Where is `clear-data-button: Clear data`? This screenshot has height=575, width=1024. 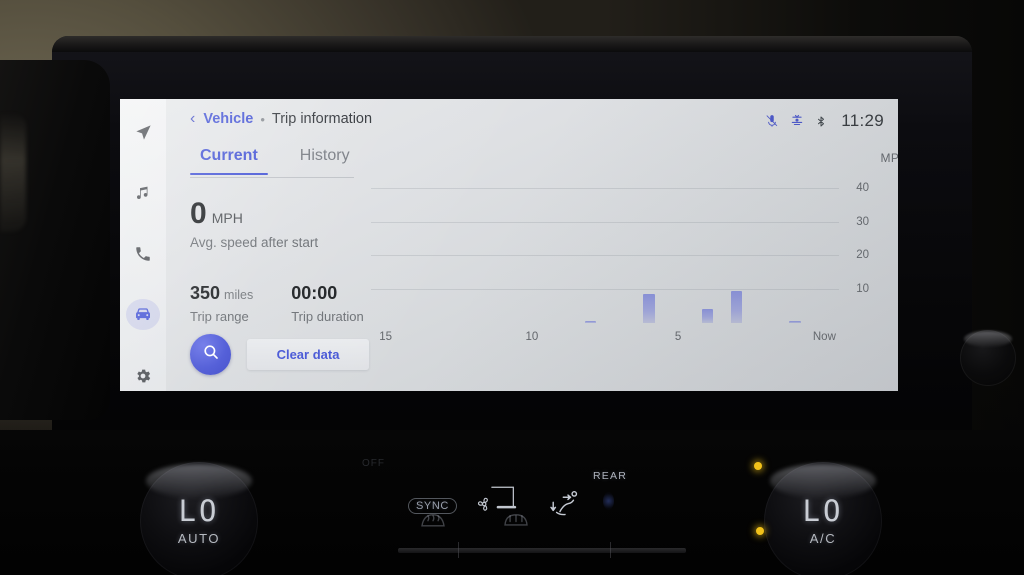
clear-data-button: Clear data is located at coordinates (308, 354).